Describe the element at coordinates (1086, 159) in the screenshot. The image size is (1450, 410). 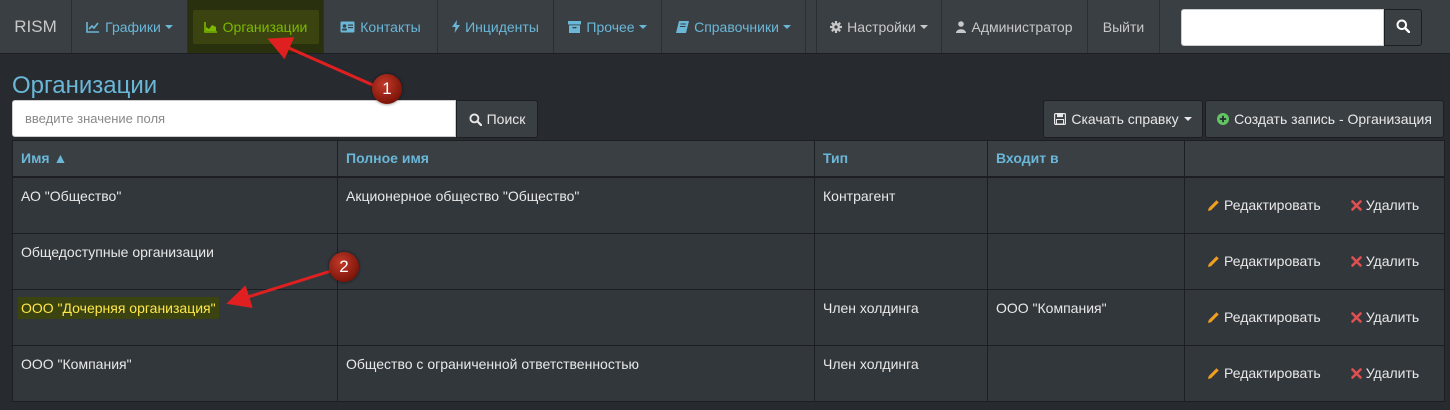
I see `column-header-parent: Входит в` at that location.